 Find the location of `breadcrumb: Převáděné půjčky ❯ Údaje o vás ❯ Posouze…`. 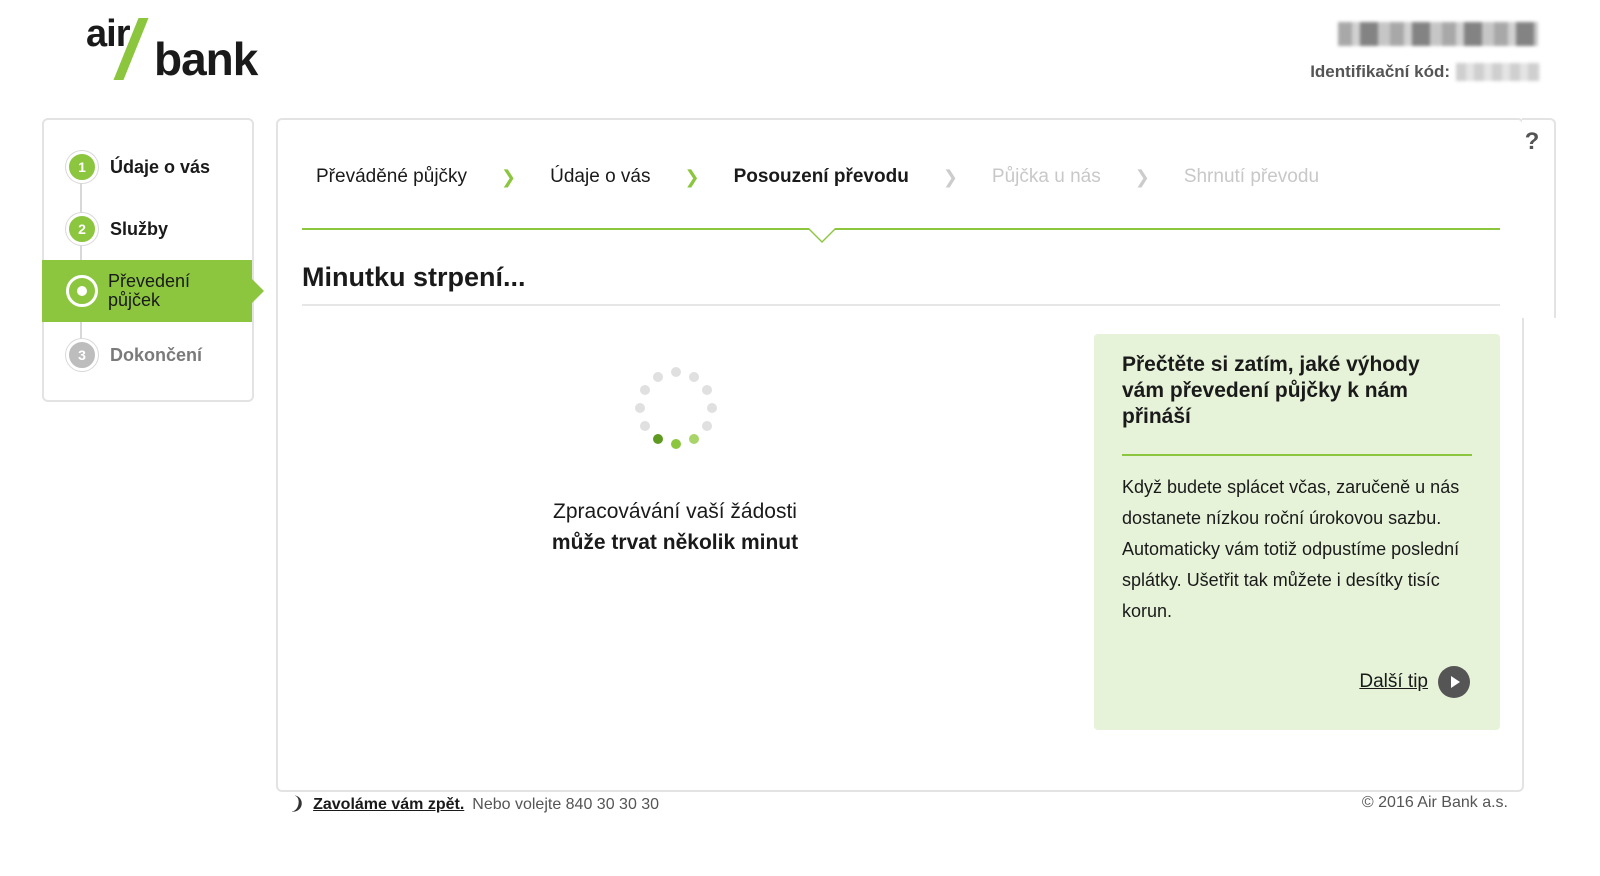

breadcrumb: Převáděné půjčky ❯ Údaje o vás ❯ Posouze… is located at coordinates (817, 177).